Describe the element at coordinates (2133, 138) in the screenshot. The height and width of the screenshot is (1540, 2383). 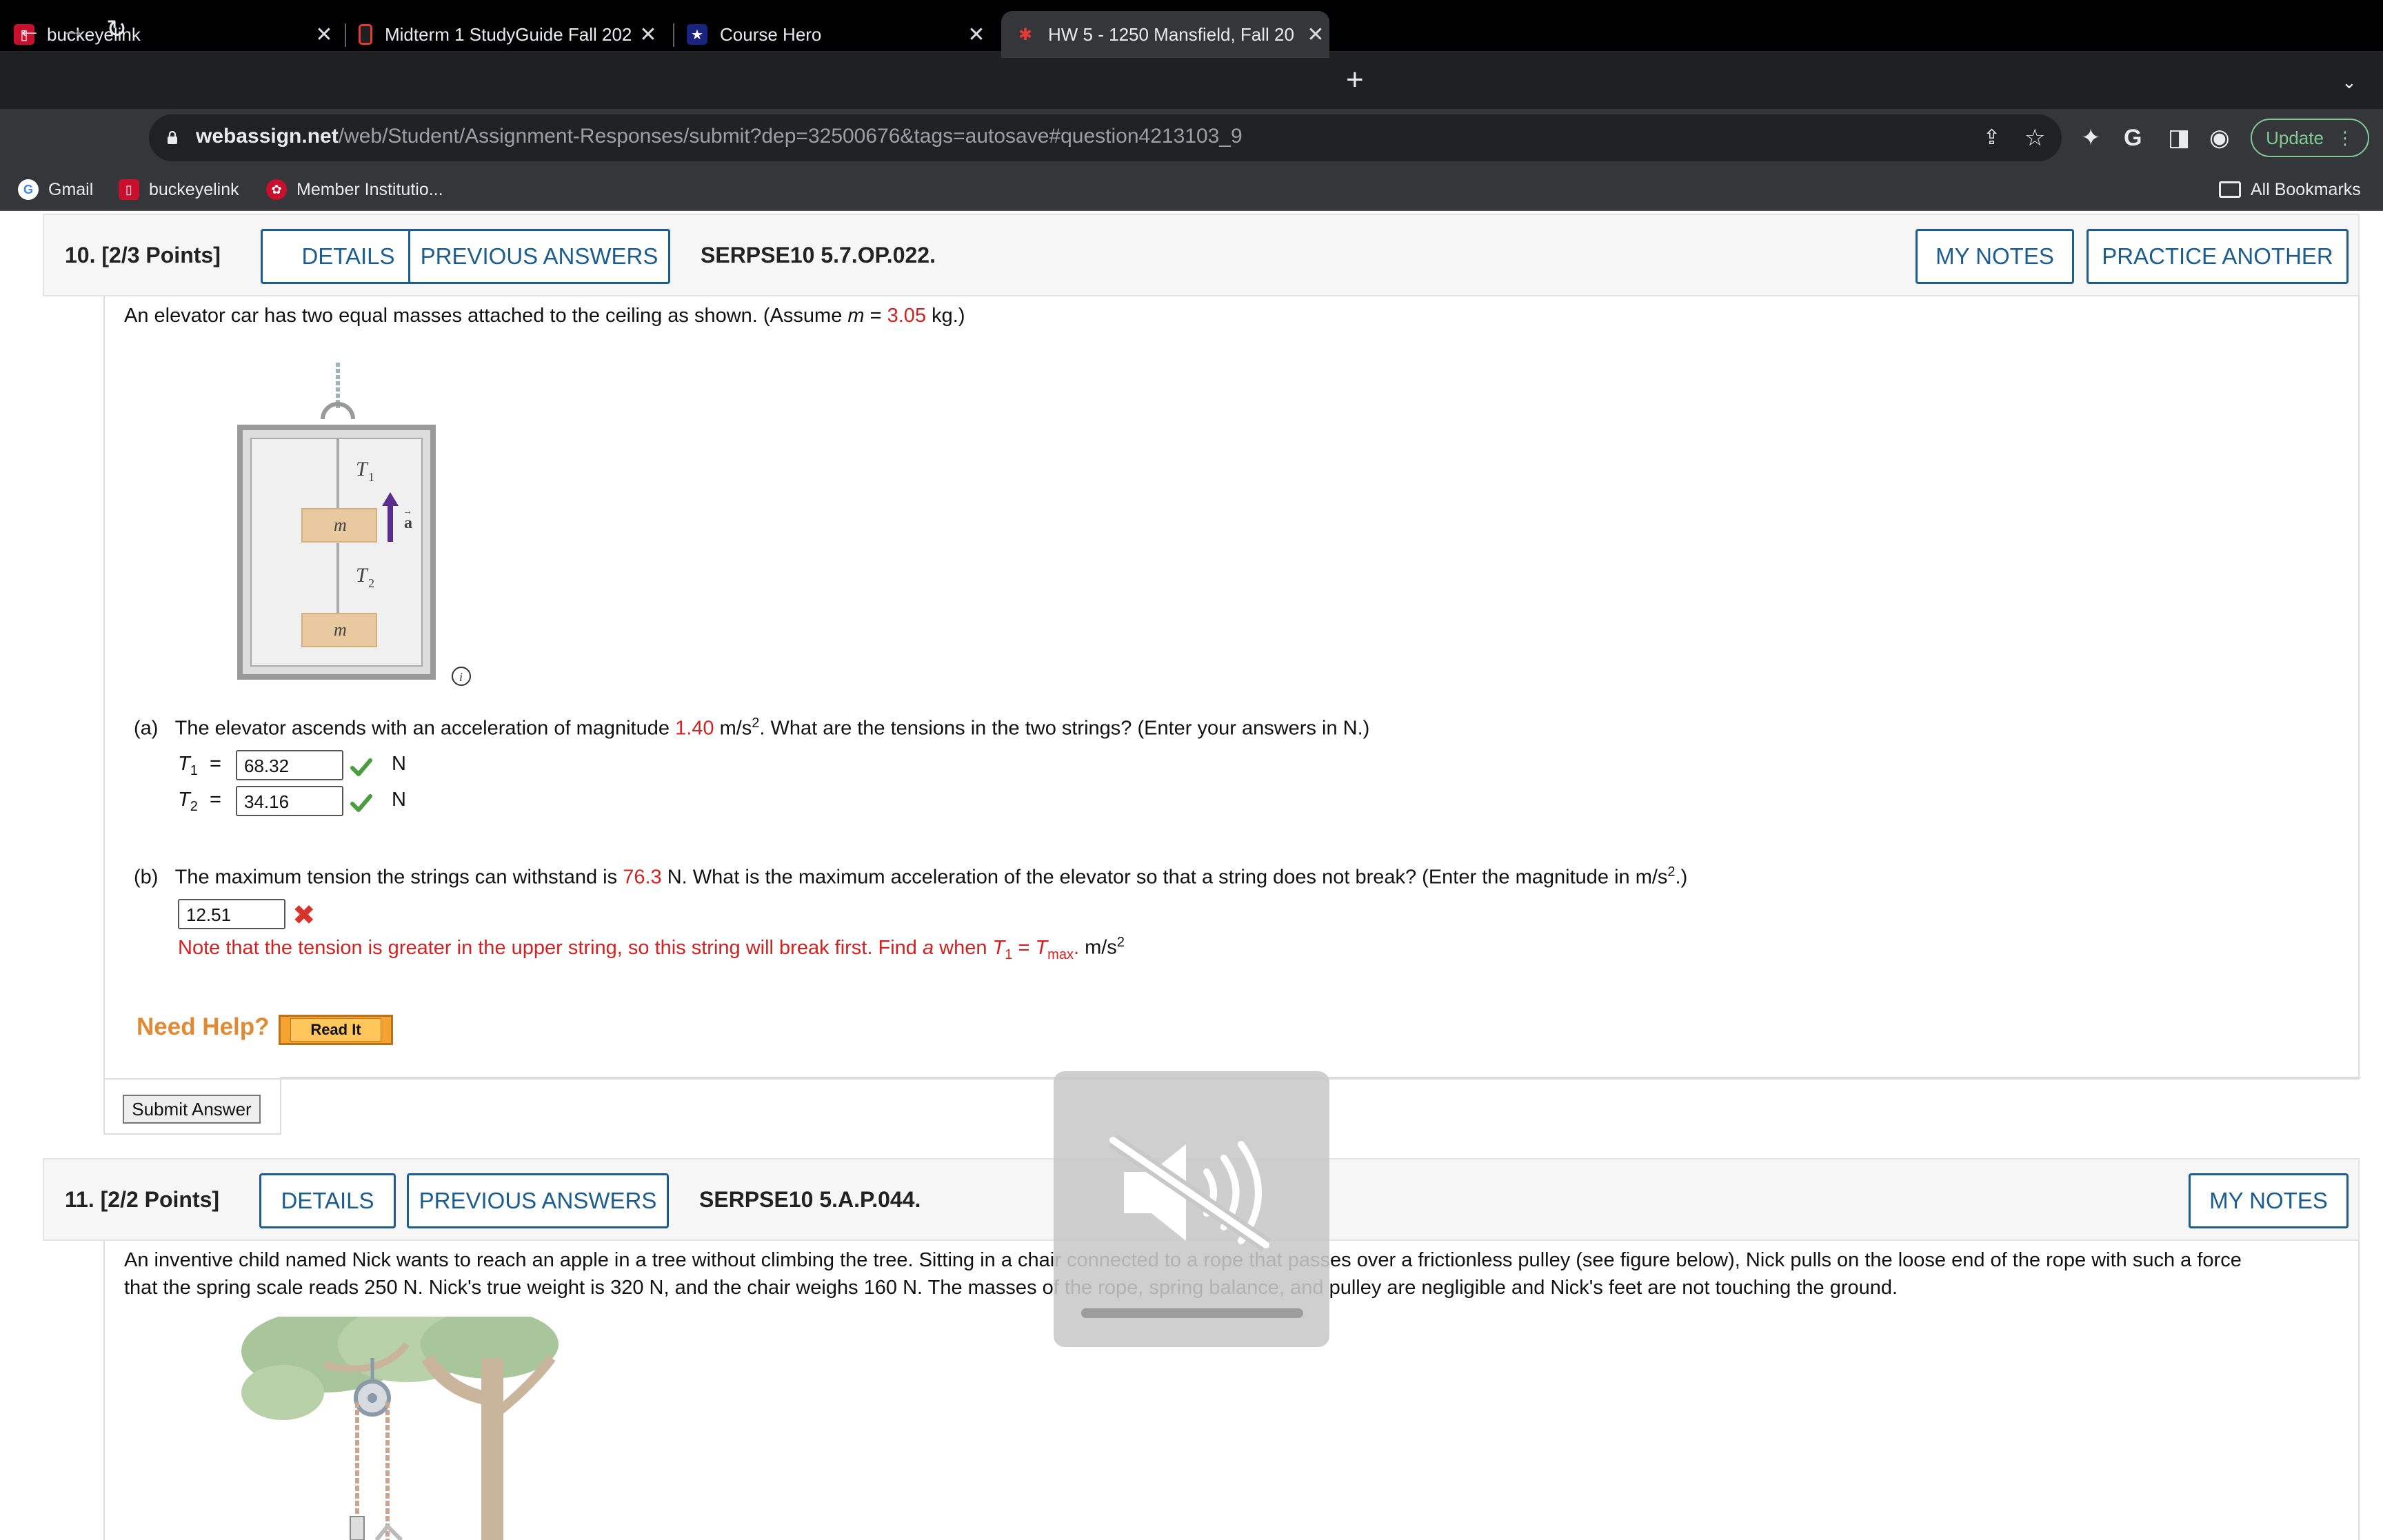
I see `grammarly-g-icon: G` at that location.